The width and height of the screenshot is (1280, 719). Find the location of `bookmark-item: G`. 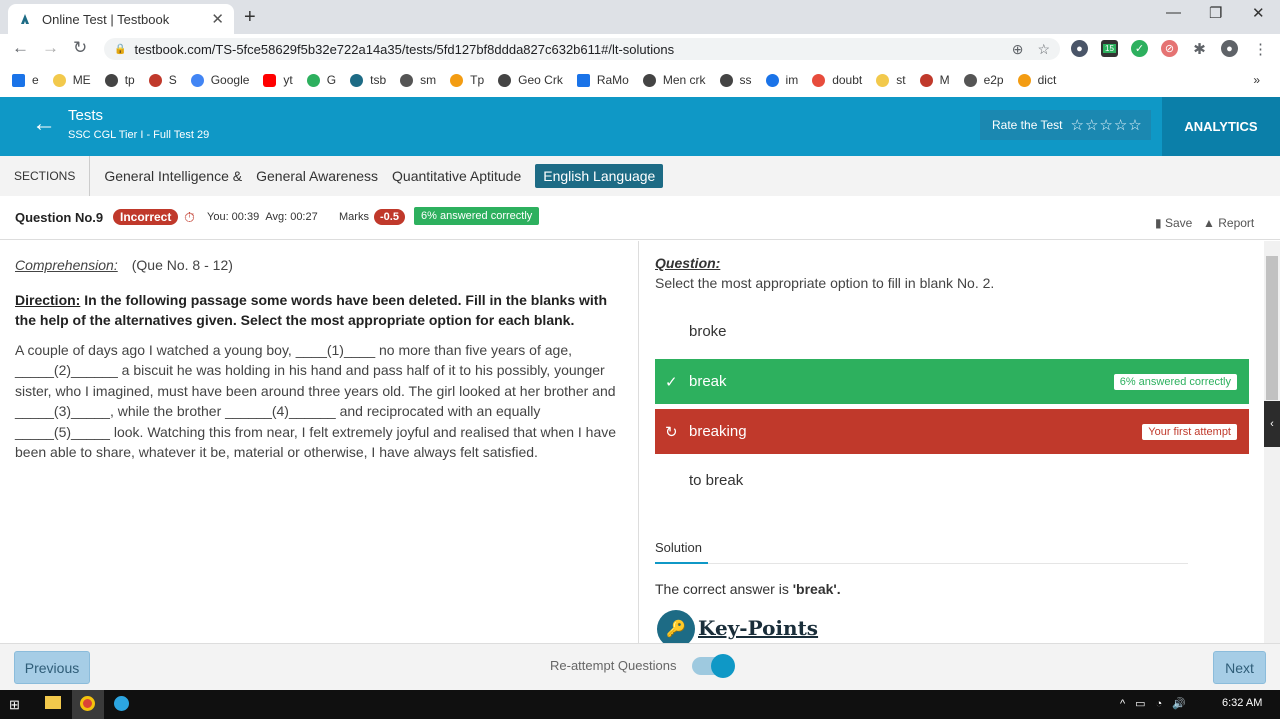

bookmark-item: G is located at coordinates (321, 80).